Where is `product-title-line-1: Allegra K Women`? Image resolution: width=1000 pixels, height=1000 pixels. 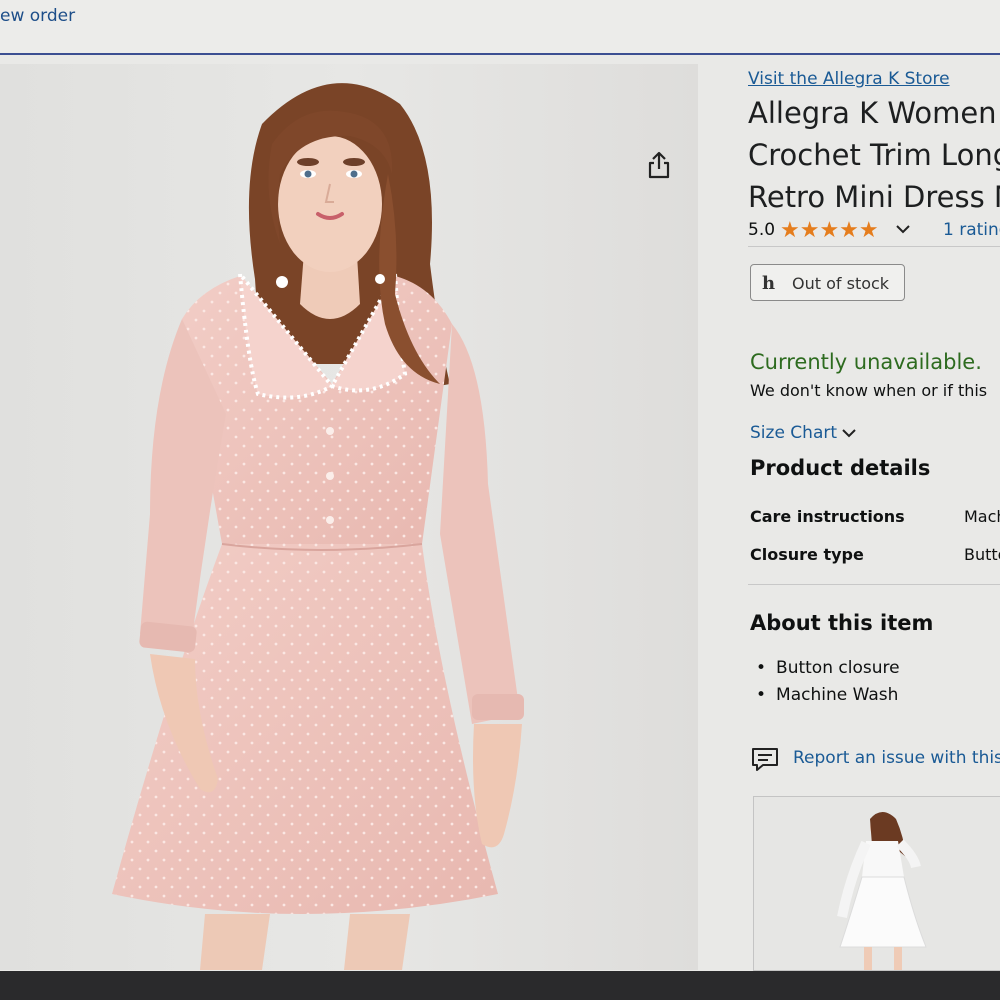 product-title-line-1: Allegra K Women is located at coordinates (872, 113).